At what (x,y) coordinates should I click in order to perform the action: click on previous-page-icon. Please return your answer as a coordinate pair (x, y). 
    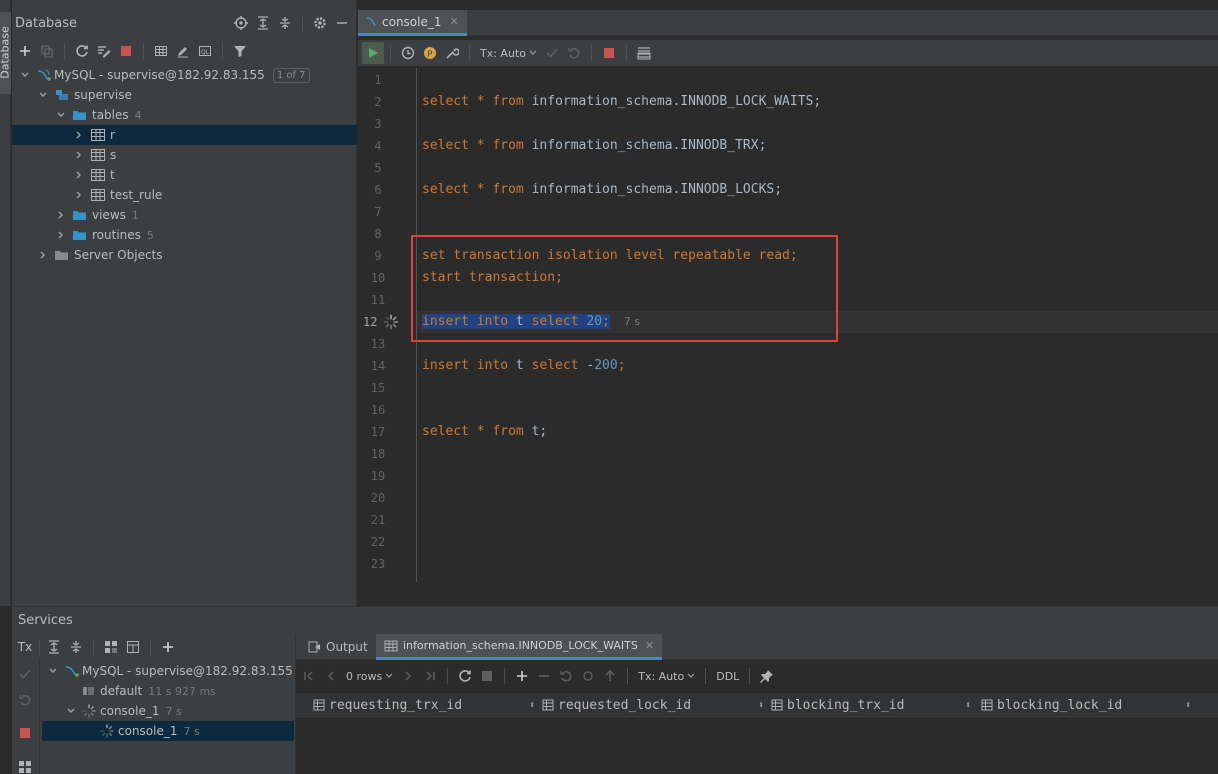
    Looking at the image, I should click on (331, 676).